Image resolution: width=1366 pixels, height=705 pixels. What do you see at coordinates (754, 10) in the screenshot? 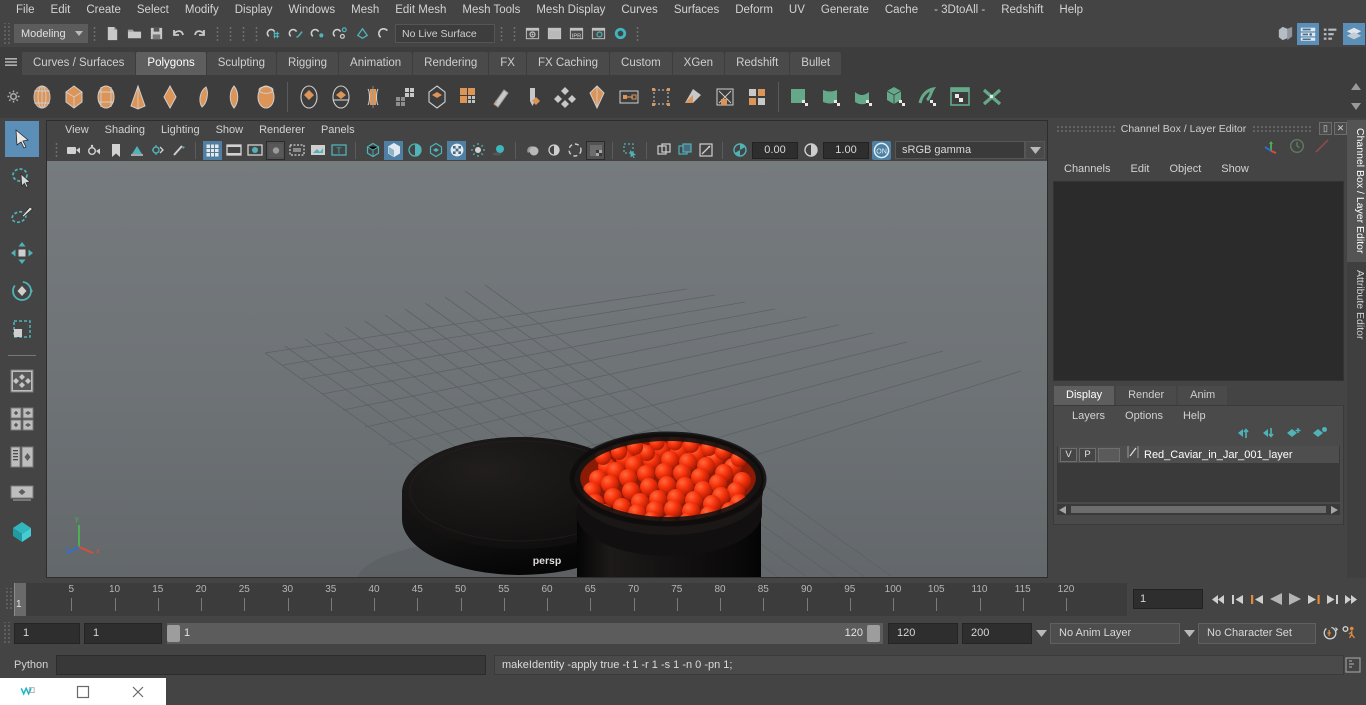
I see `menu-item-deform: Deform` at bounding box center [754, 10].